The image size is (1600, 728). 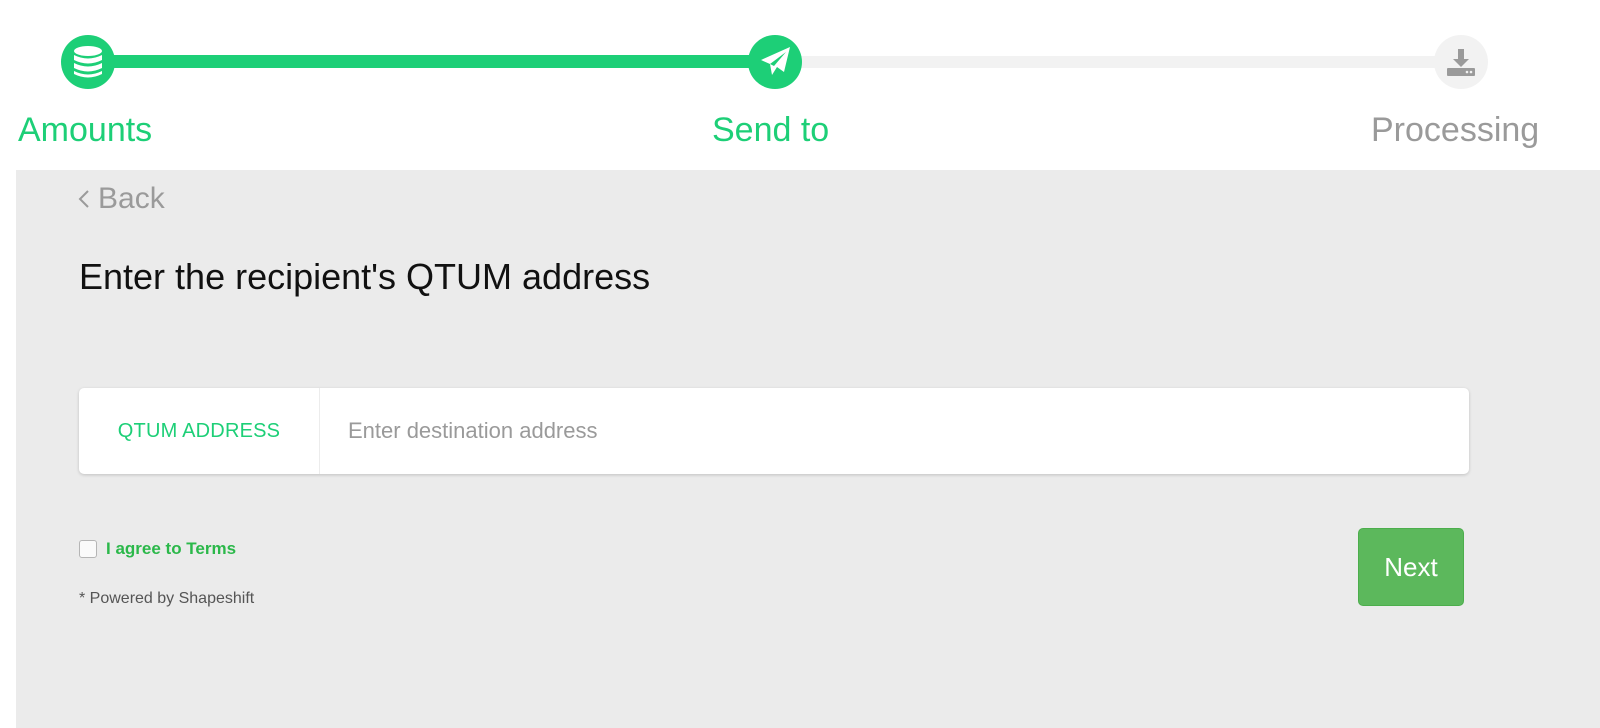 What do you see at coordinates (131, 198) in the screenshot?
I see `back-label: Back` at bounding box center [131, 198].